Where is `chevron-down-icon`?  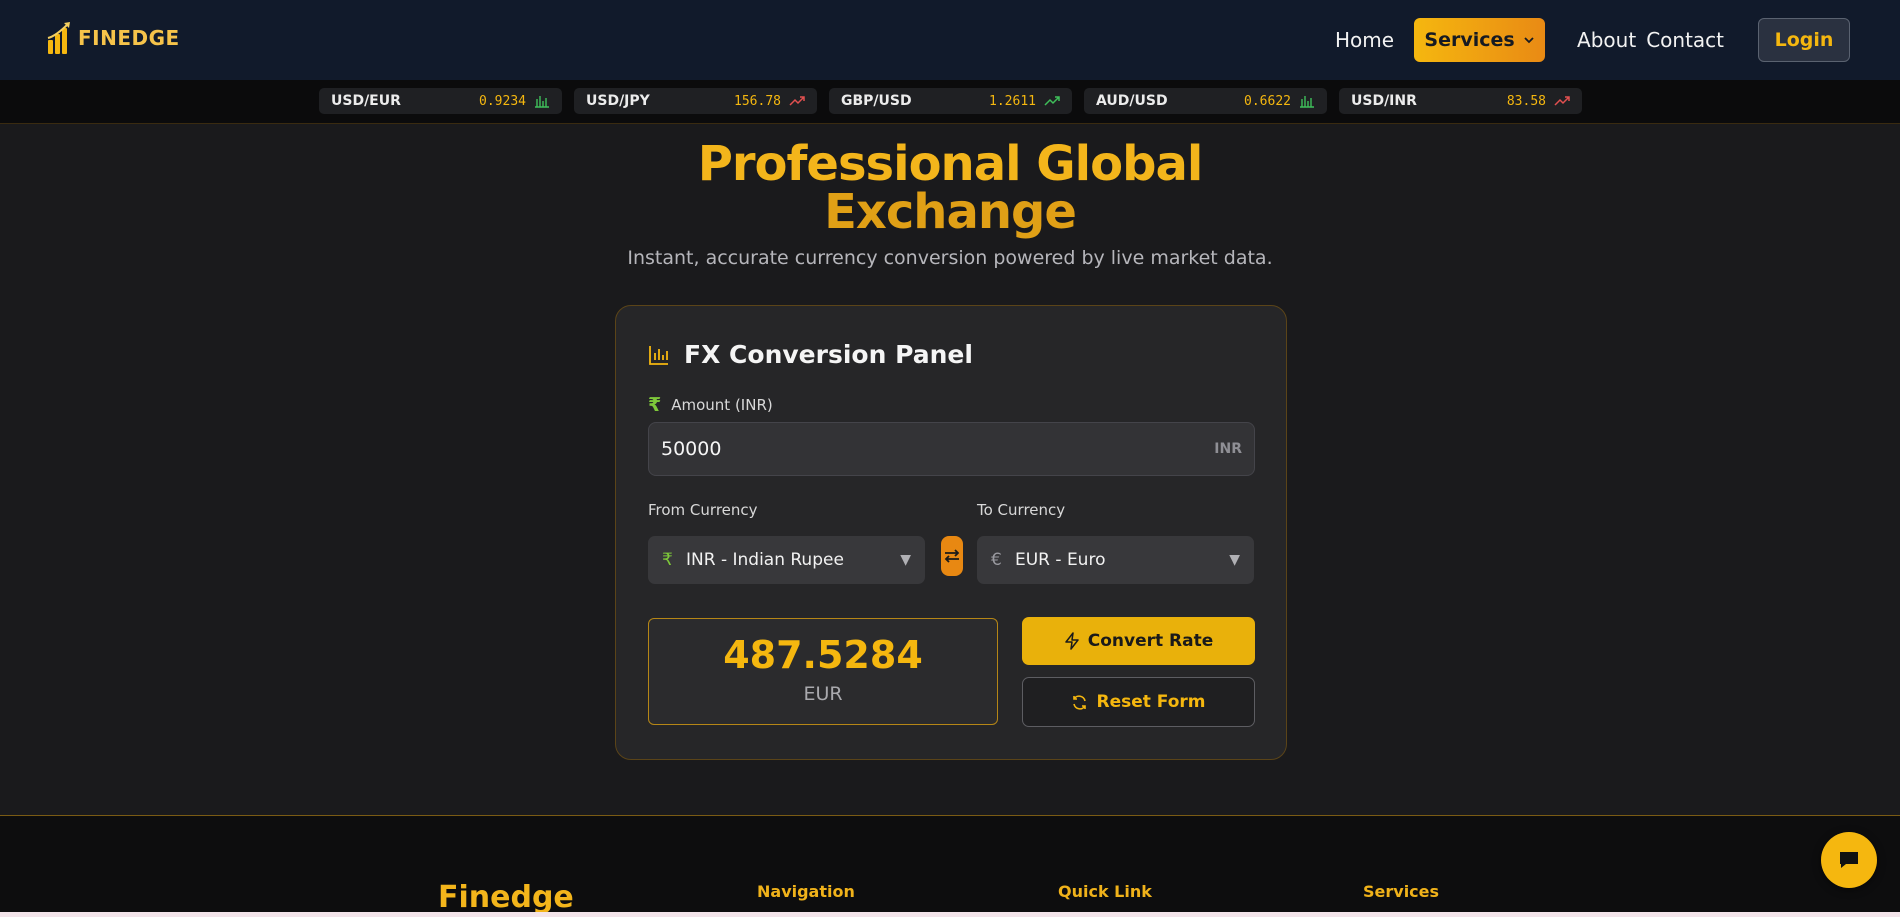 chevron-down-icon is located at coordinates (1529, 40).